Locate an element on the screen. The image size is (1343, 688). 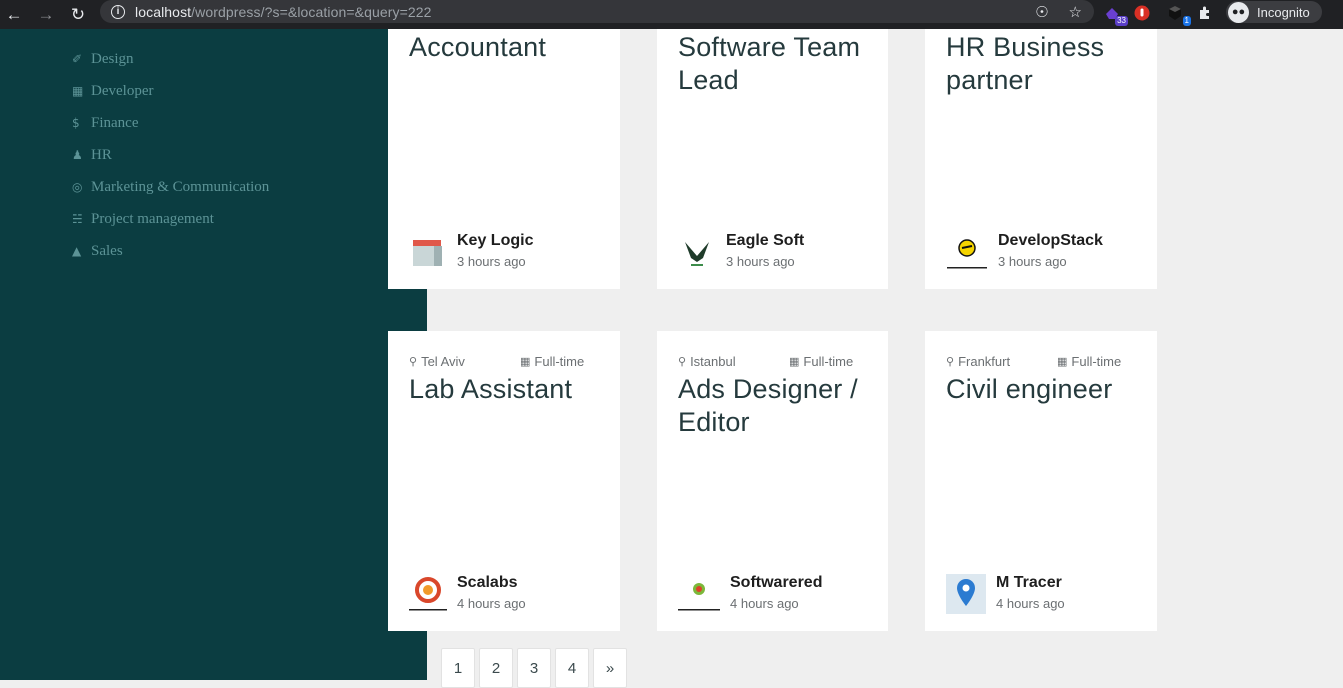
pencil-ruler-icon: ✐ is located at coordinates (77, 59).